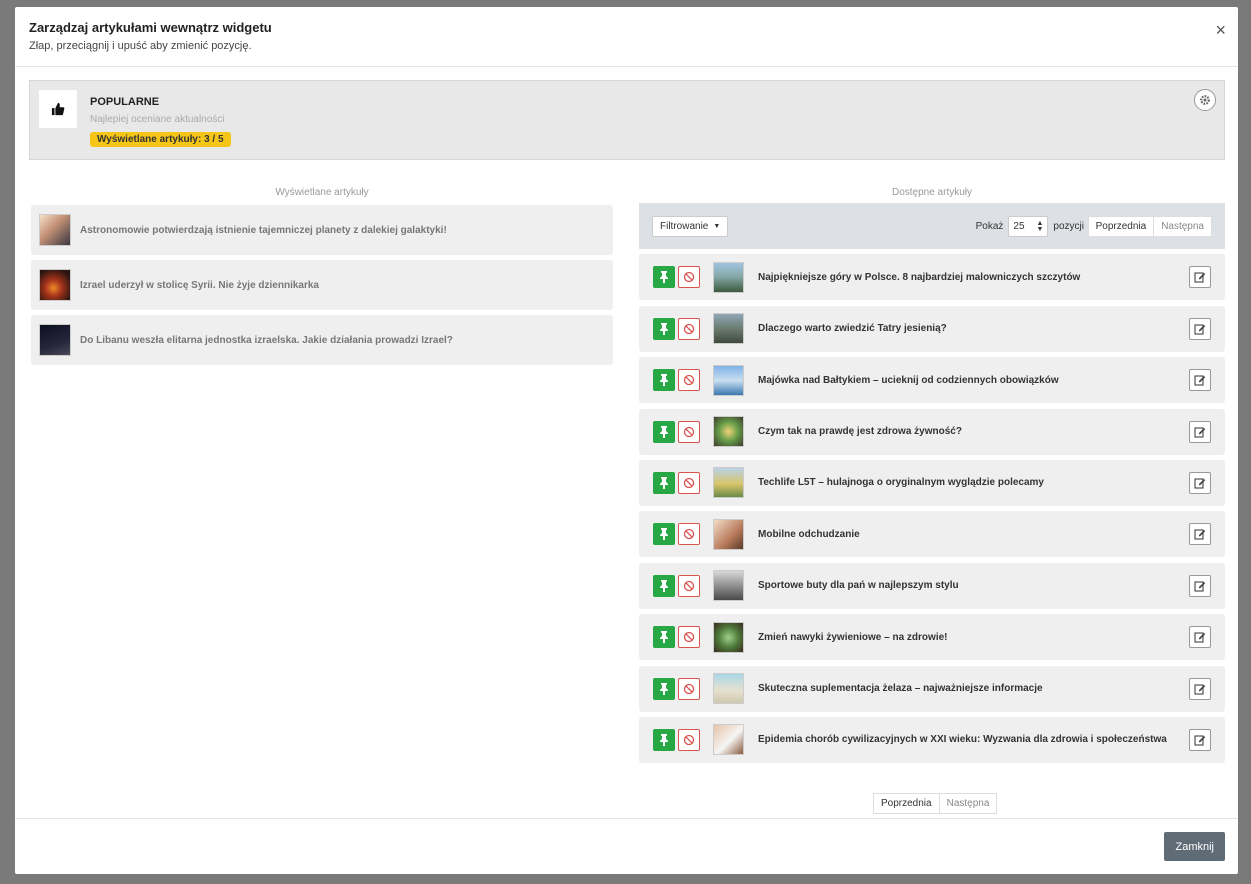 The image size is (1251, 884). I want to click on updown-icon: ▲ ▼, so click(1040, 226).